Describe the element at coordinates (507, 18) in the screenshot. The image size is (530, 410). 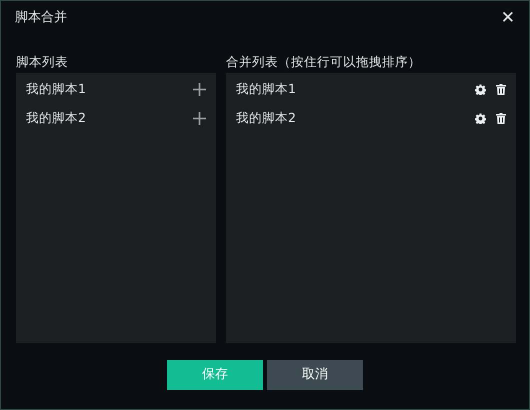
I see `close-button: ✕` at that location.